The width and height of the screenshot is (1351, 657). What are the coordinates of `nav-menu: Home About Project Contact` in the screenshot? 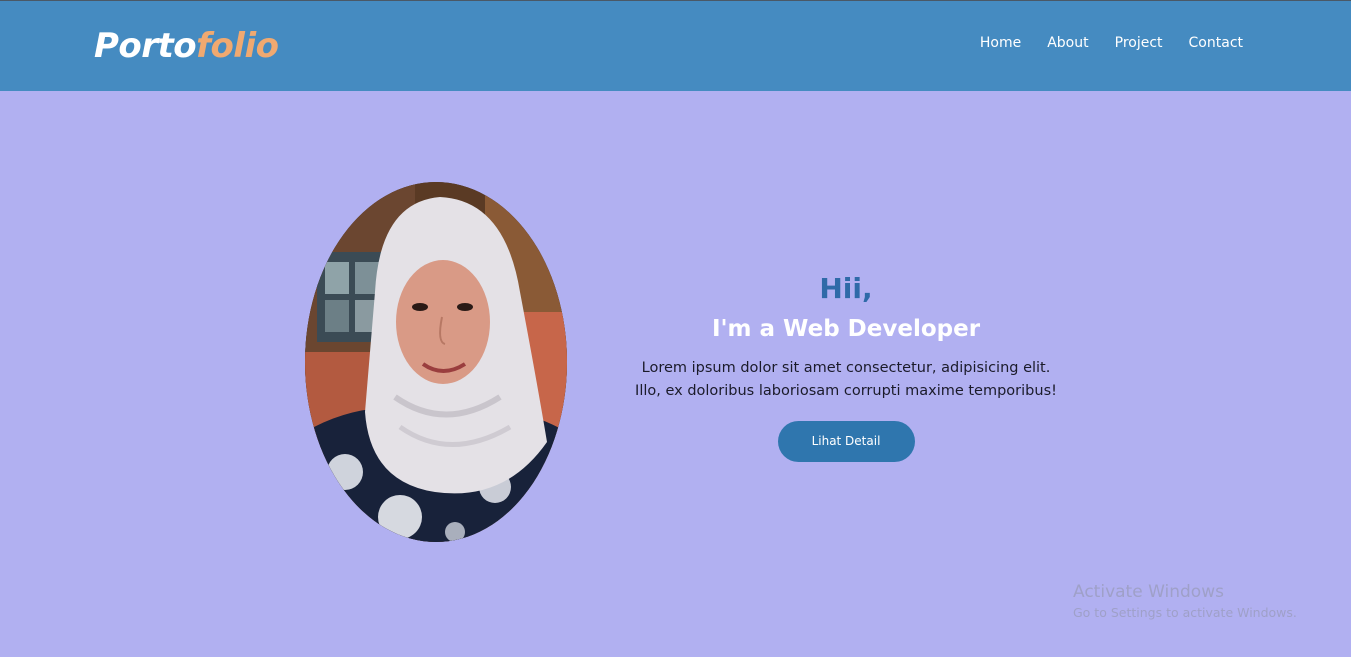 It's located at (1098, 43).